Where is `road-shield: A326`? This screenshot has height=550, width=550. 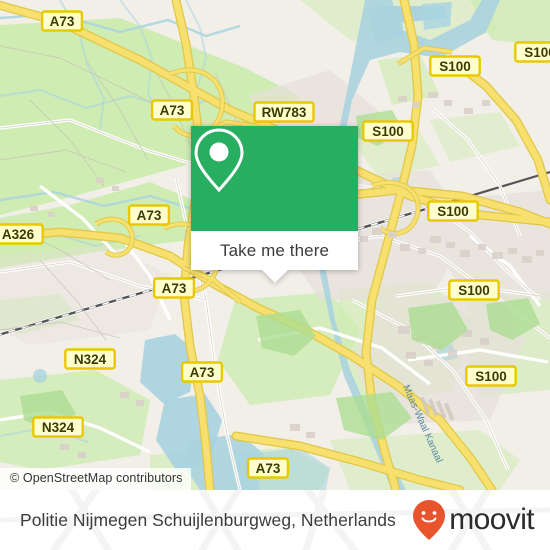
road-shield: A326 is located at coordinates (22, 234).